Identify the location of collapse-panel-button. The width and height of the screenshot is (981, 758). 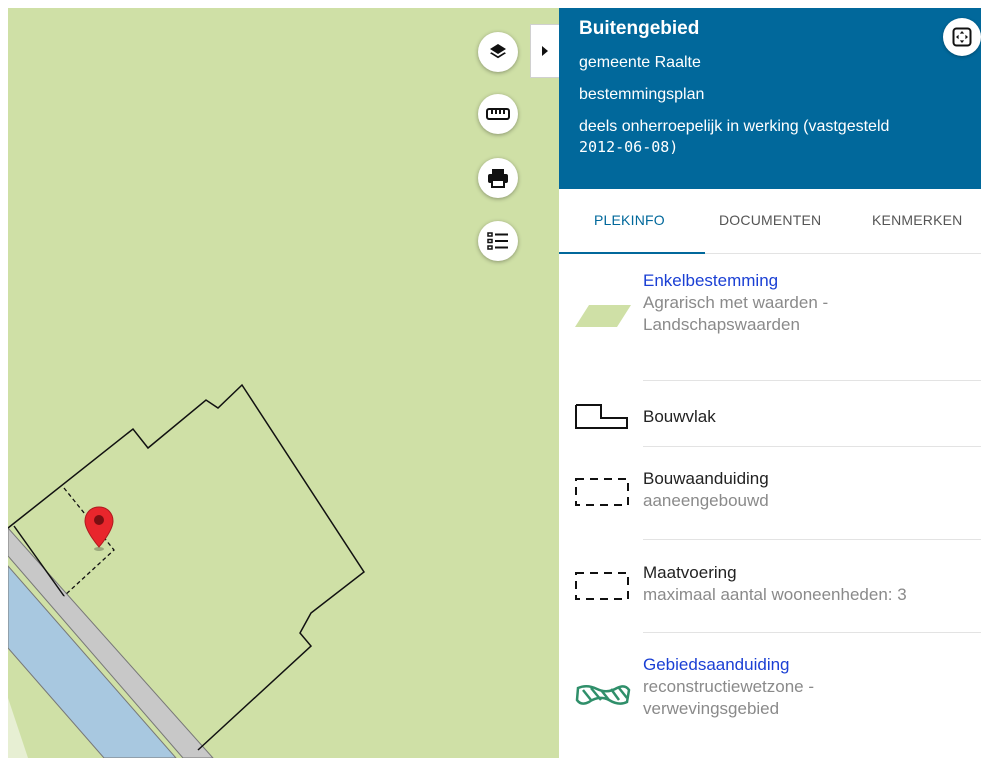
(544, 51).